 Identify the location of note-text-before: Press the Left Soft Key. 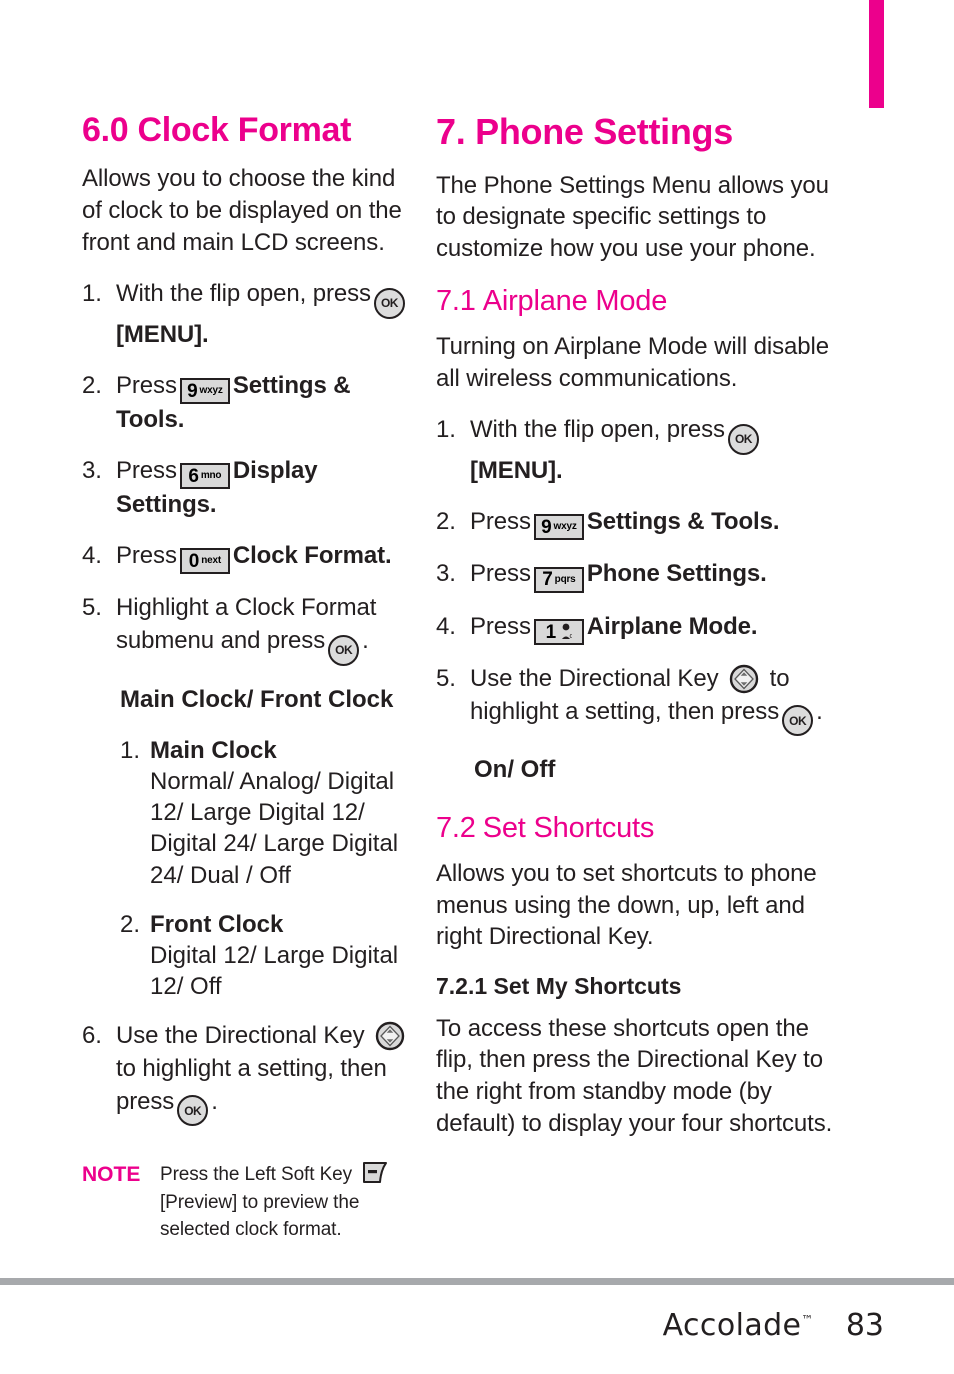
(256, 1175).